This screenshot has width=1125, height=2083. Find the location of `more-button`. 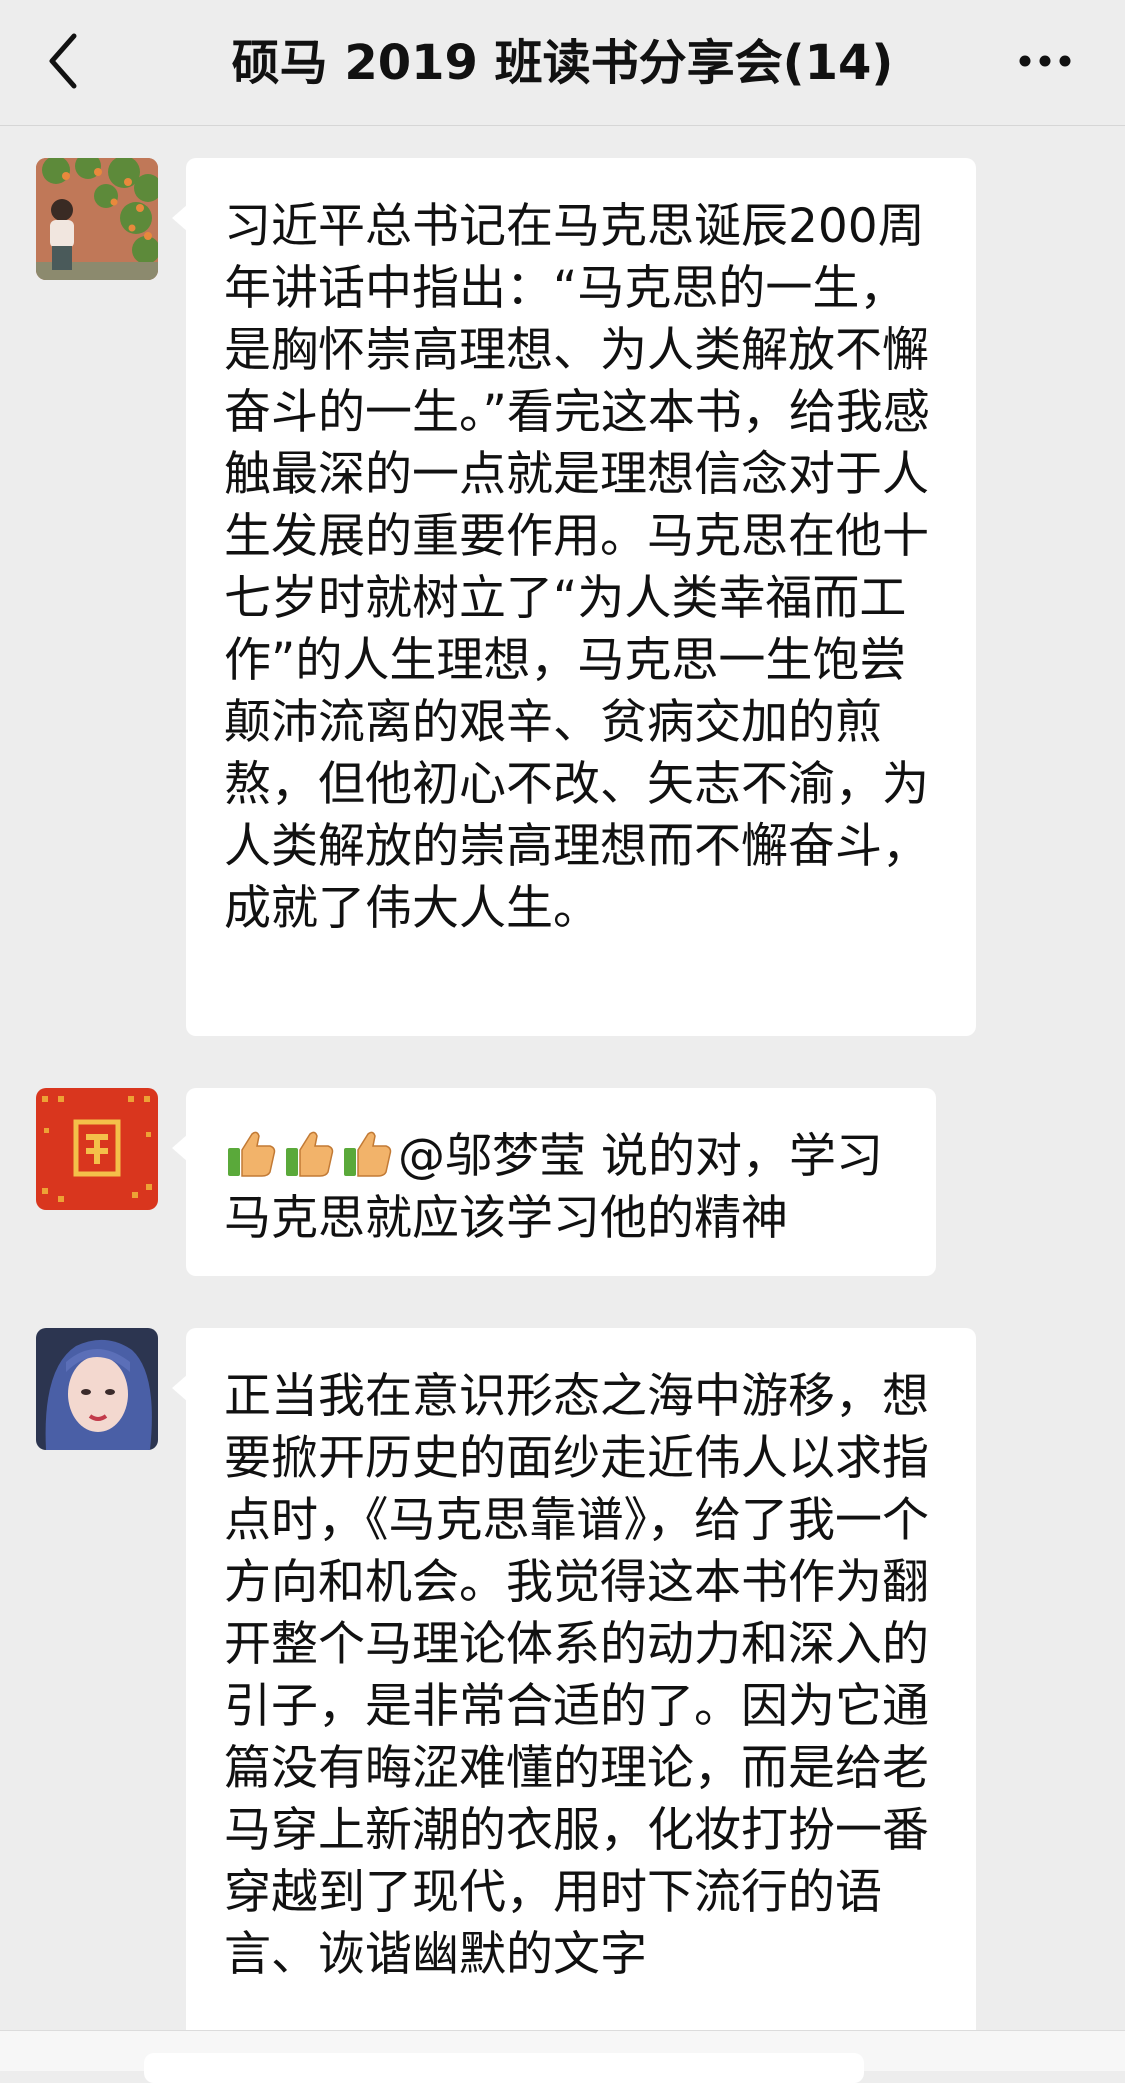

more-button is located at coordinates (1045, 61).